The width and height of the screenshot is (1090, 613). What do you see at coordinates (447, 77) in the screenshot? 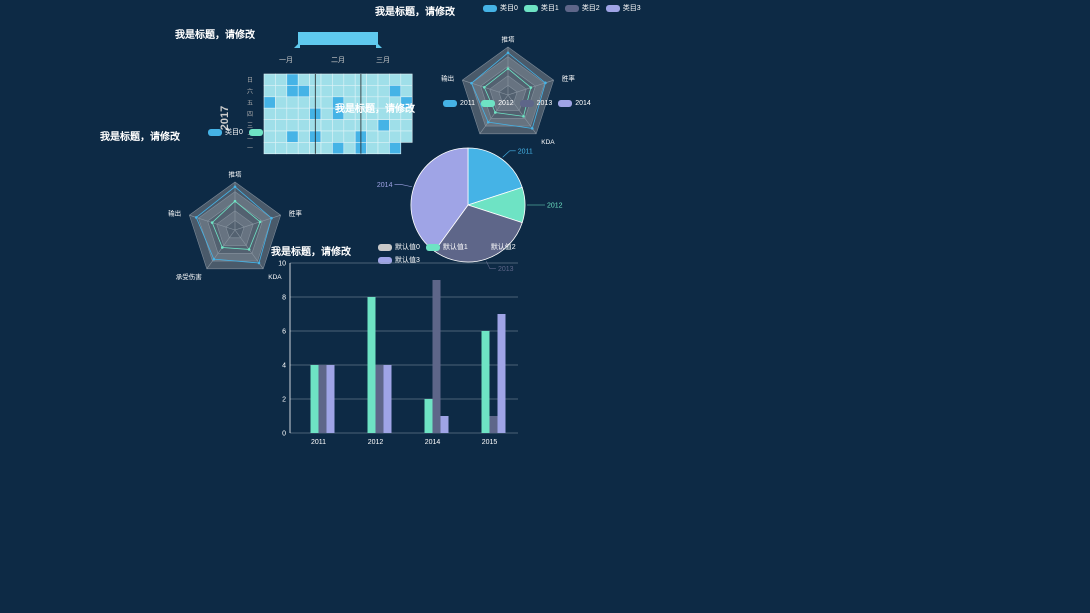
I see `radar-indicator-label: 输出` at bounding box center [447, 77].